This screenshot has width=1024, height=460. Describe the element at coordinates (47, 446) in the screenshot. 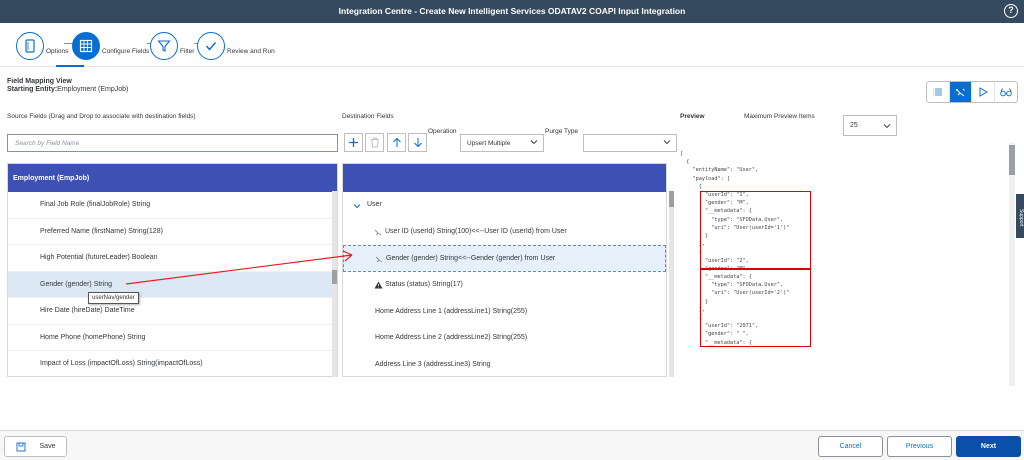

I see `save-label: Save` at that location.